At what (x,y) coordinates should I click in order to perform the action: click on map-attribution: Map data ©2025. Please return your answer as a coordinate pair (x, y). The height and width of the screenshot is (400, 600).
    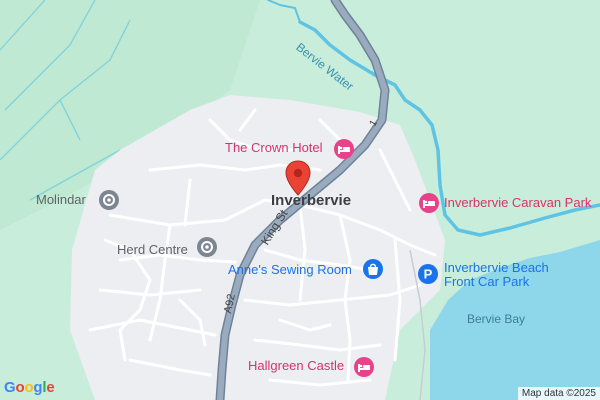
    Looking at the image, I should click on (558, 393).